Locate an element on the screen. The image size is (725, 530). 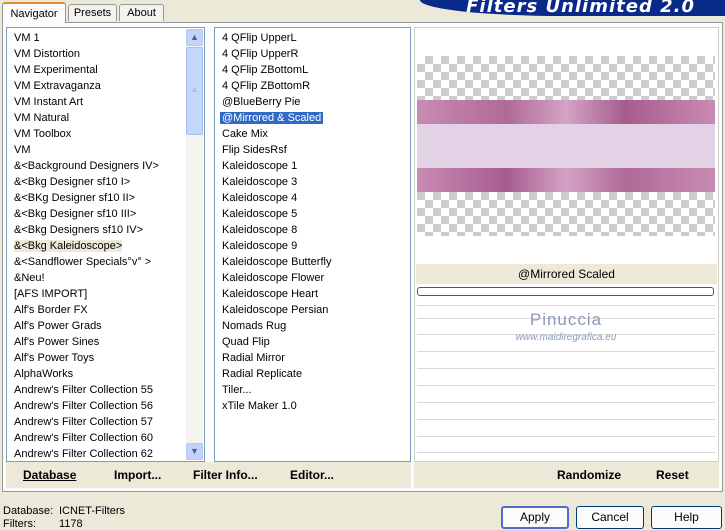
category-item: Andrew's Filter Collection 56 is located at coordinates (109, 406).